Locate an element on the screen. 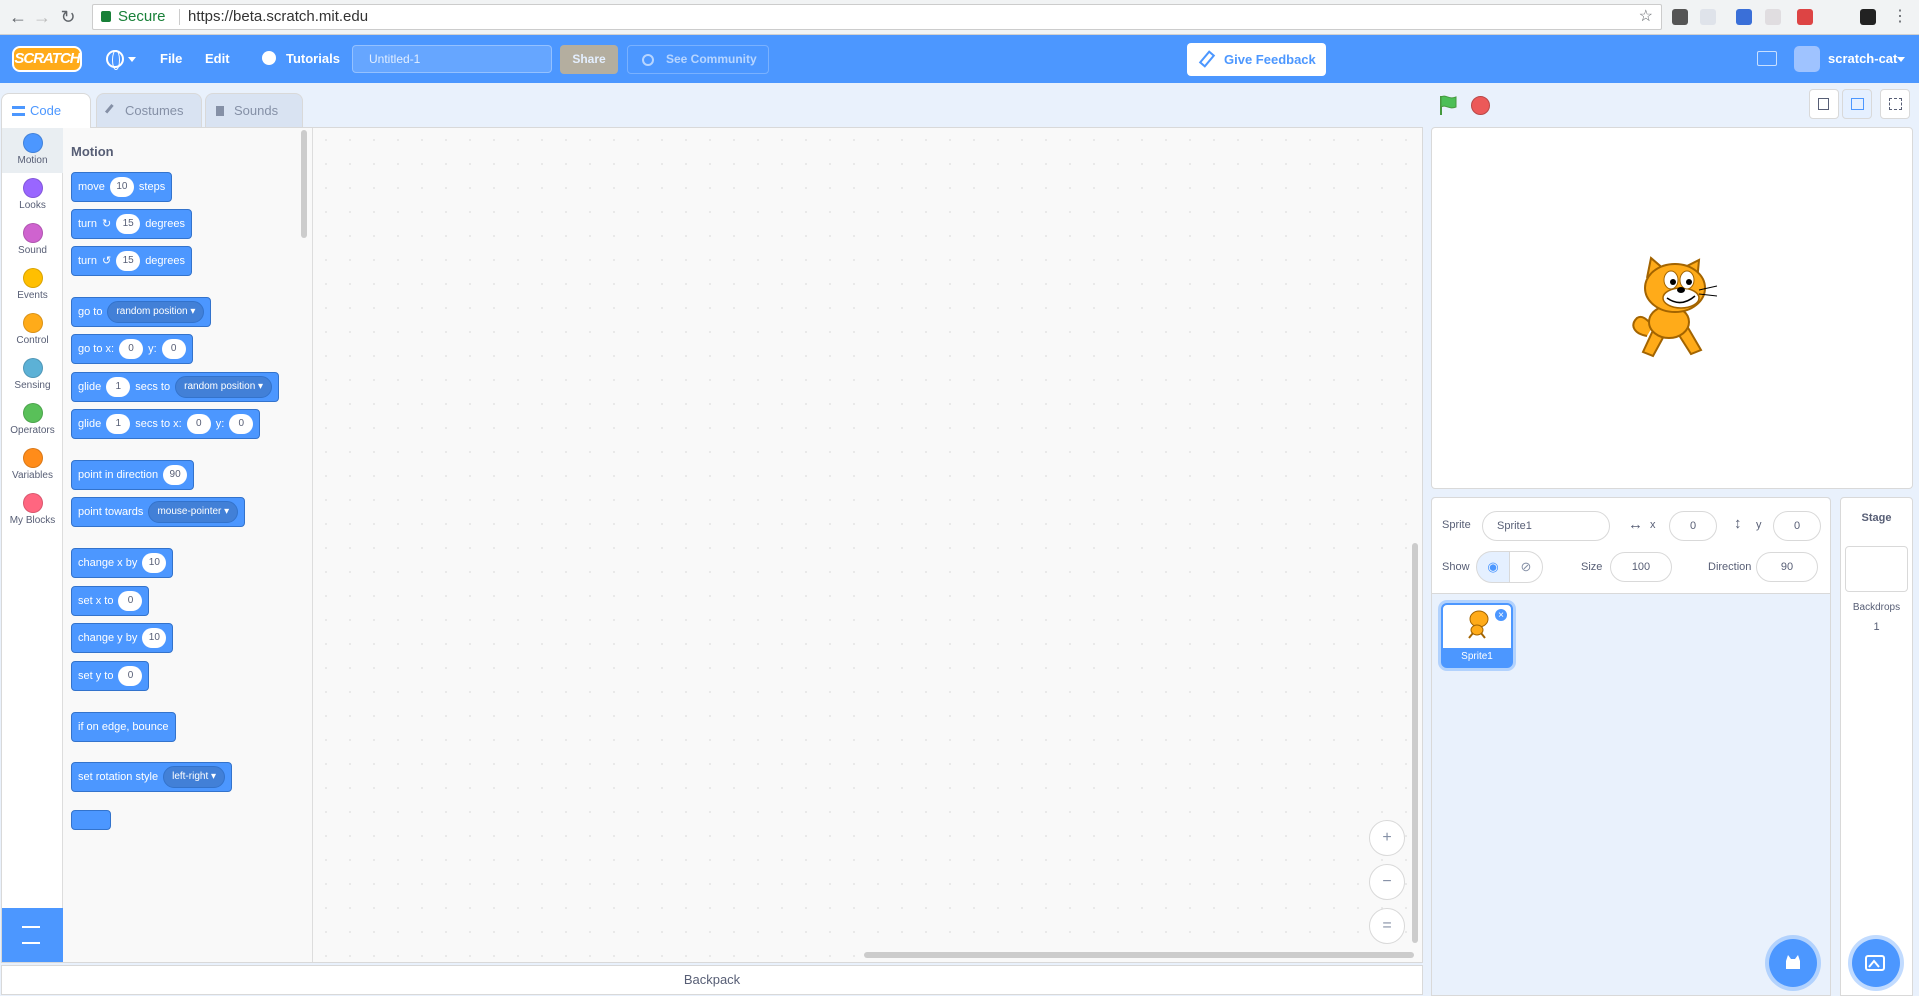  block-turn-left: turn ↺ 15 degrees is located at coordinates (131, 261).